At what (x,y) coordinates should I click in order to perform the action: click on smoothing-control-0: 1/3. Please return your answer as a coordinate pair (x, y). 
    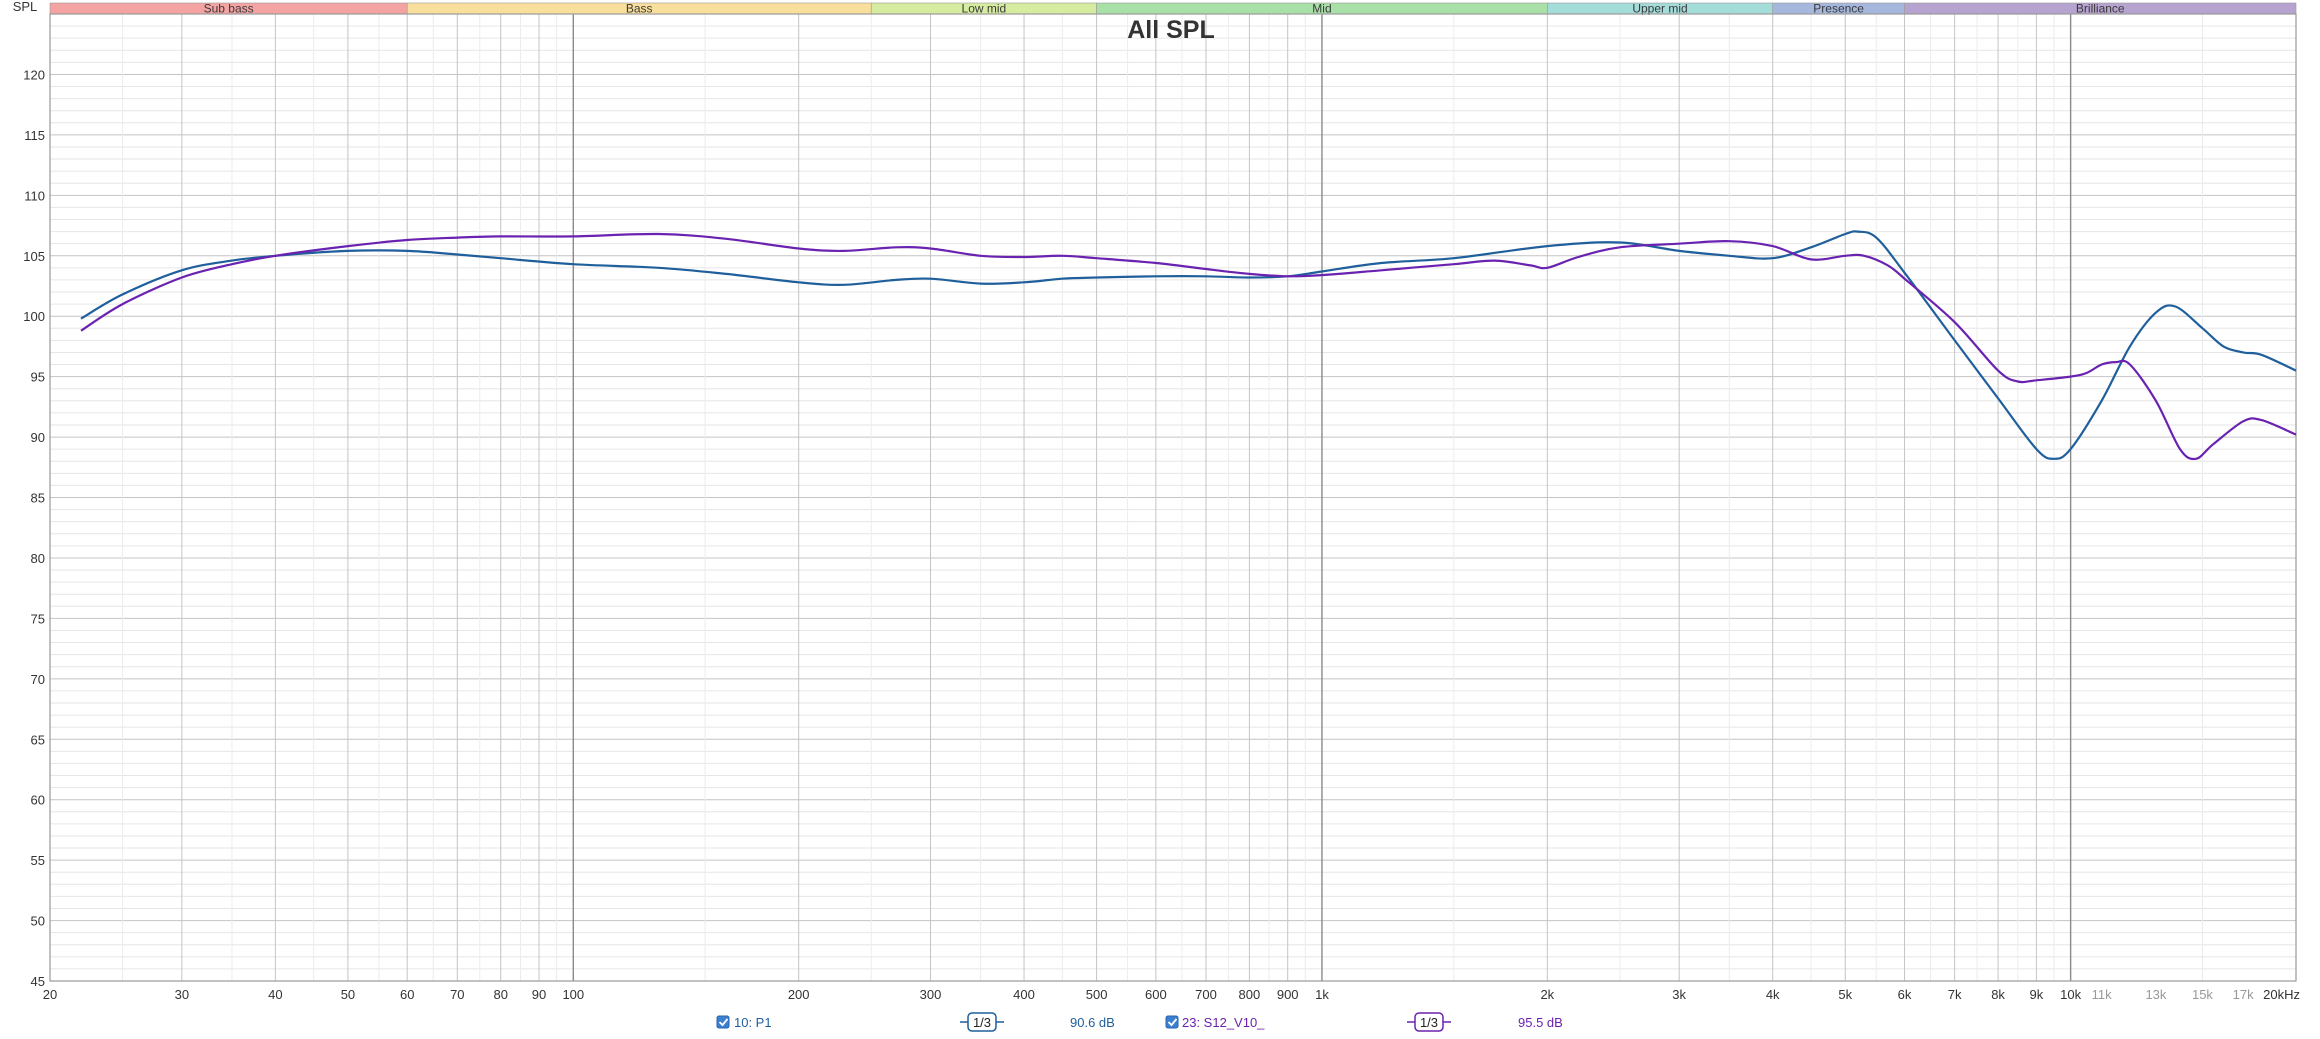
    Looking at the image, I should click on (982, 1022).